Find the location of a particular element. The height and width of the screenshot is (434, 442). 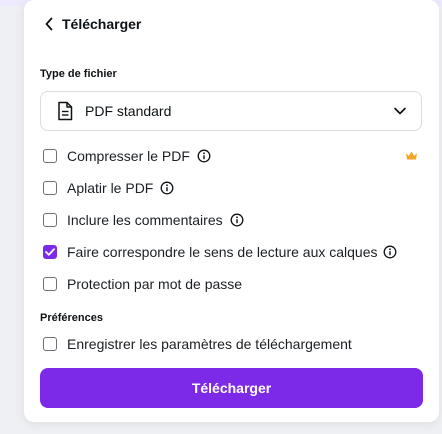

preferences-label: Préférences is located at coordinates (71, 318).